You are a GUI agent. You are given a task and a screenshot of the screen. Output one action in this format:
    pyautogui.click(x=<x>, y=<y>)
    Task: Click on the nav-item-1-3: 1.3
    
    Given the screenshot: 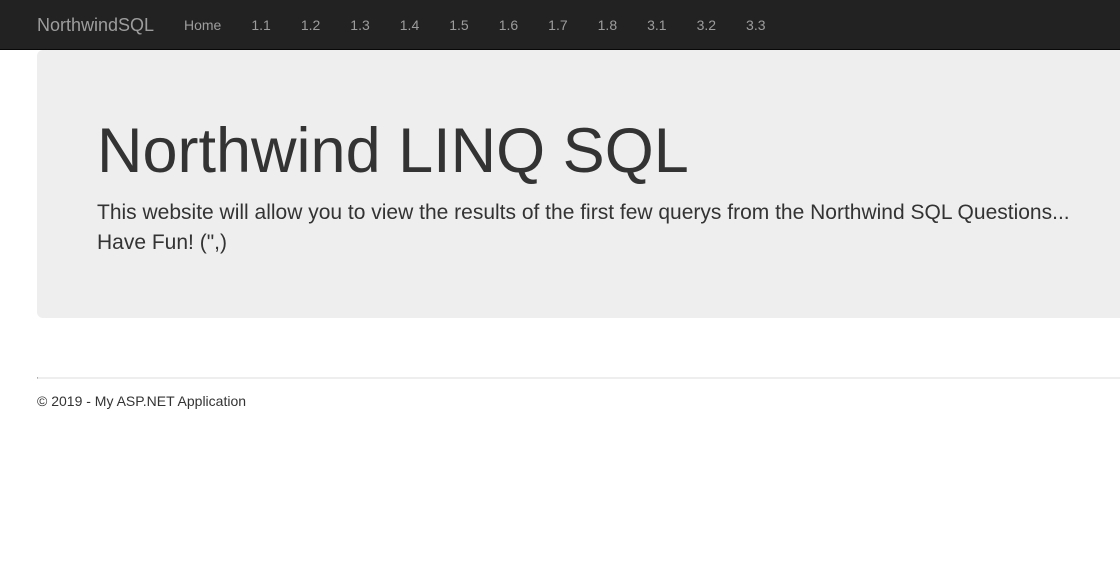 What is the action you would take?
    pyautogui.click(x=359, y=25)
    